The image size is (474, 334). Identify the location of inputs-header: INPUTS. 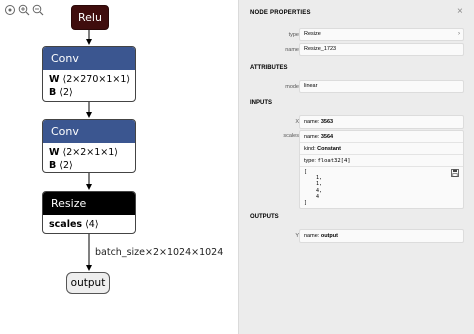
(261, 103).